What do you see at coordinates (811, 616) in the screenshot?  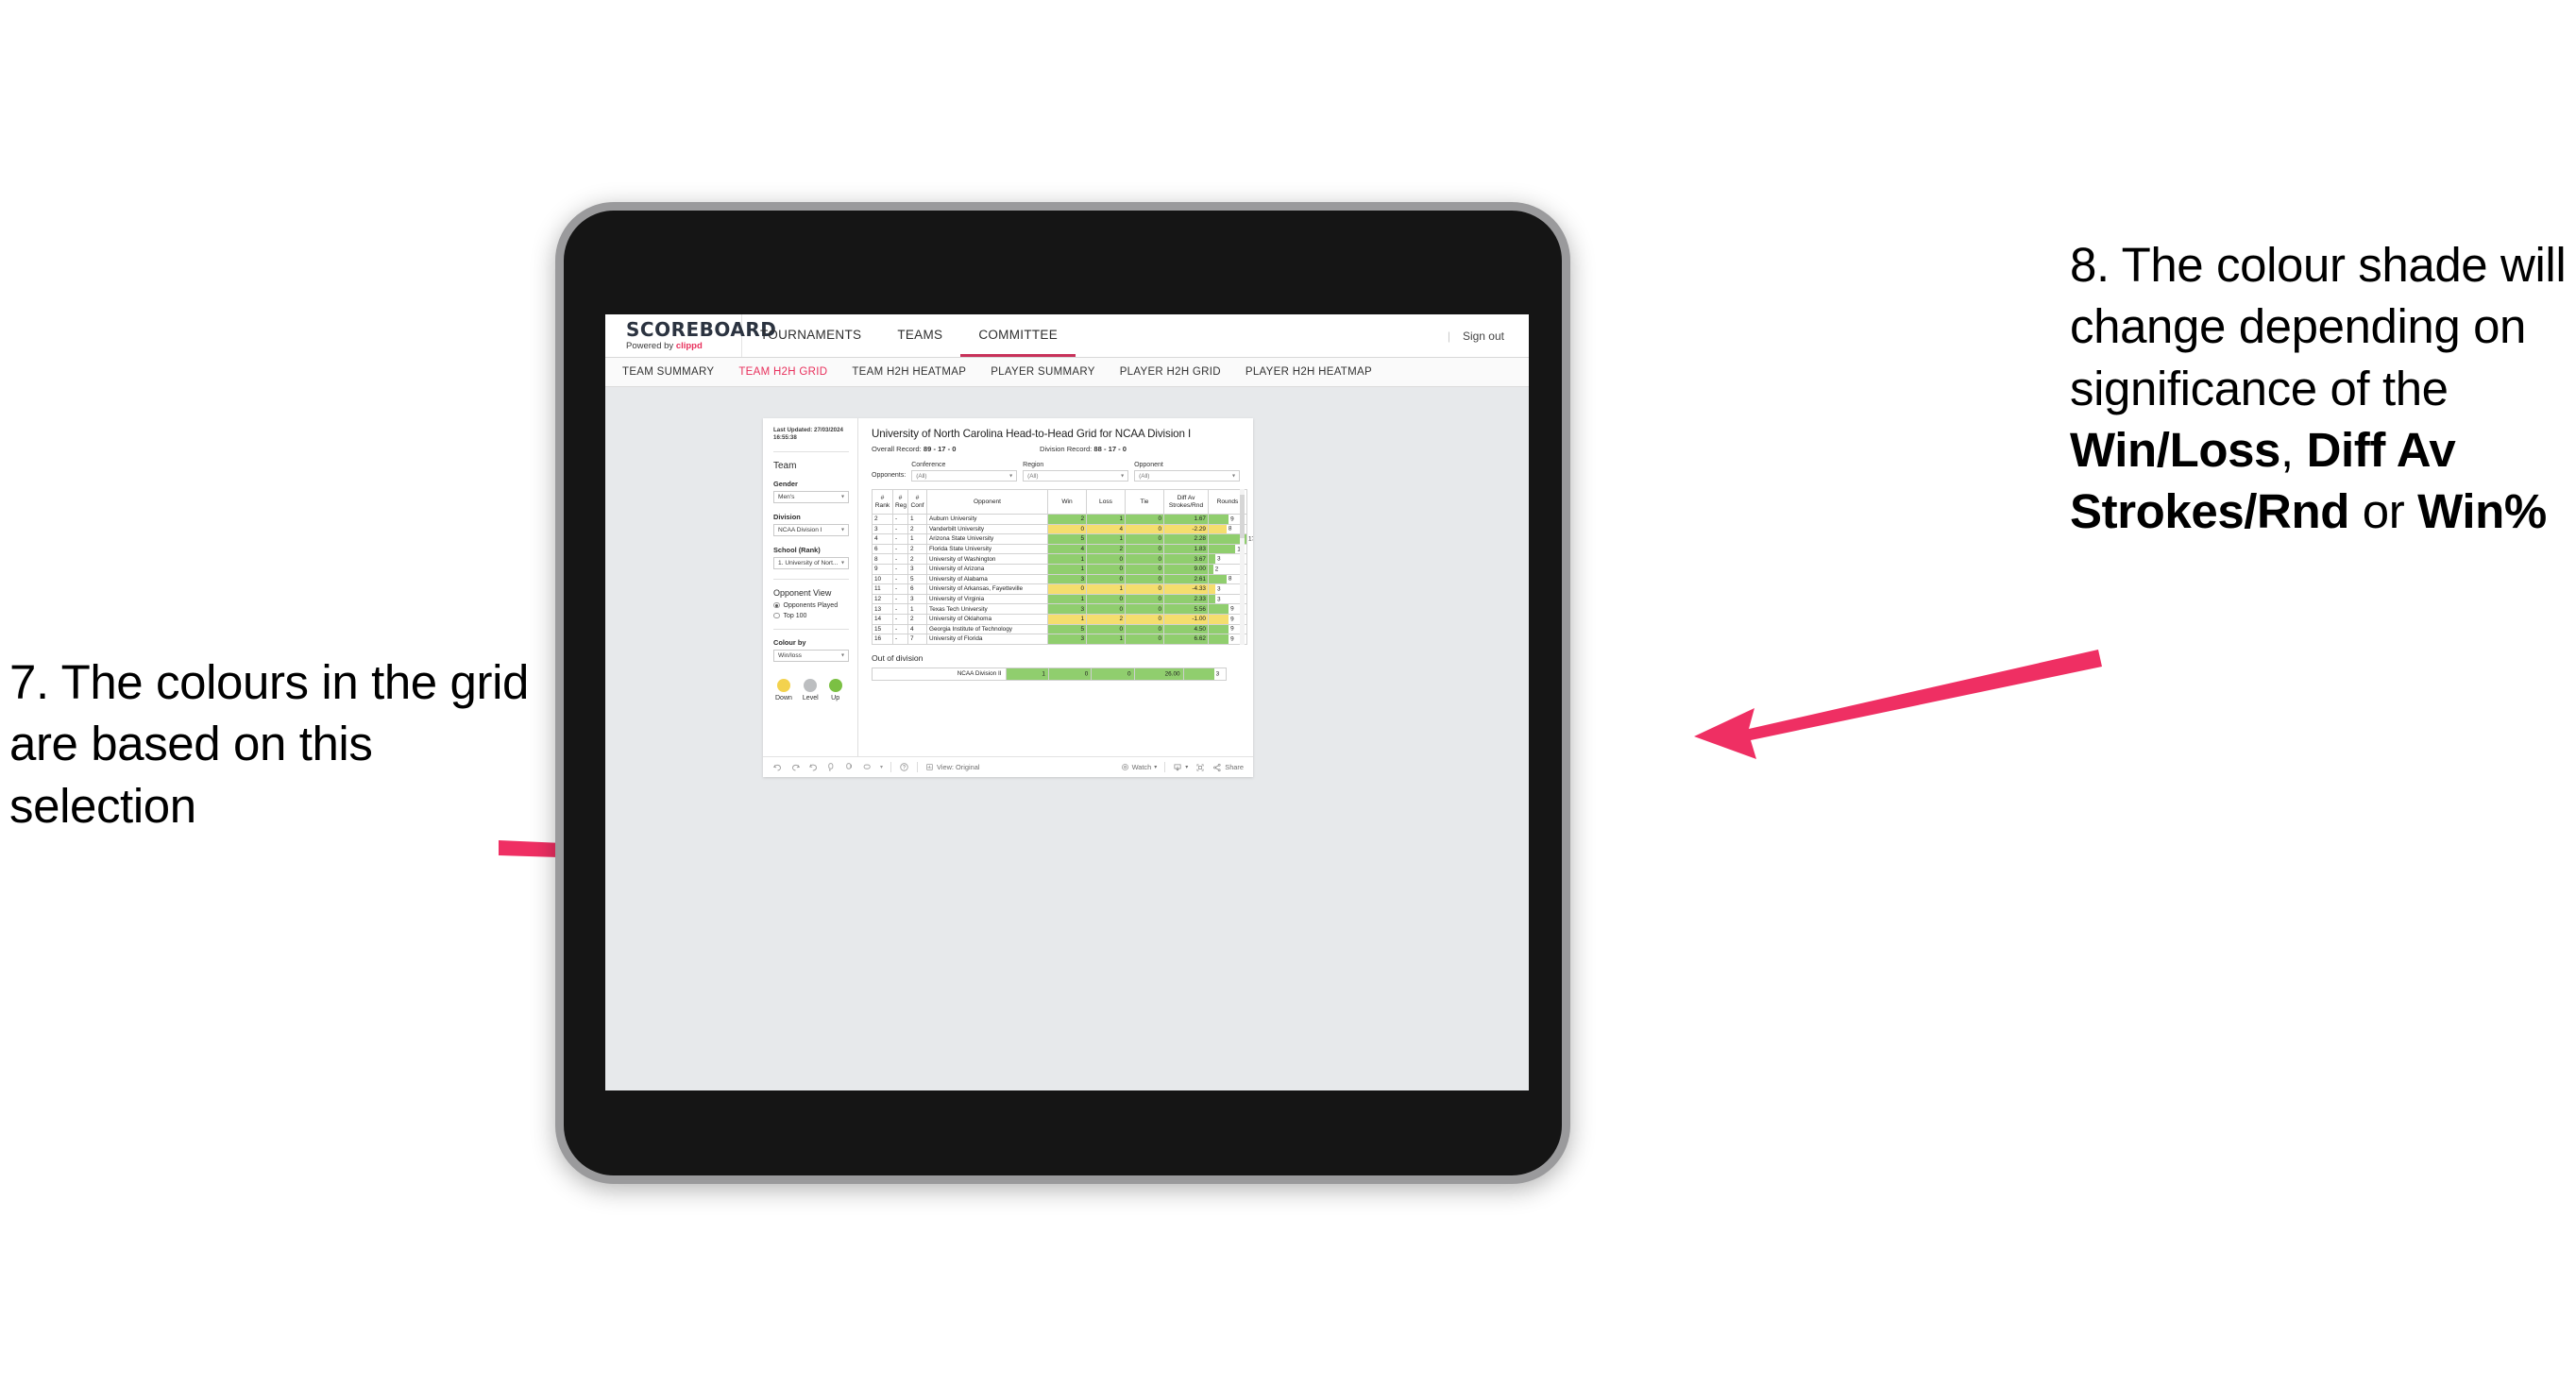 I see `radio-top-100: Top 100` at bounding box center [811, 616].